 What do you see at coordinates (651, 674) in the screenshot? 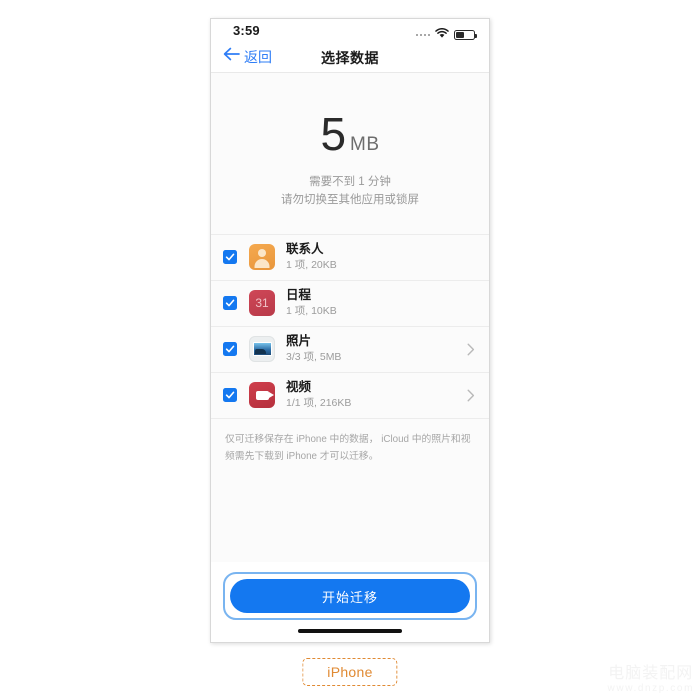
I see `watermark-brand: 电脑装配网` at bounding box center [651, 674].